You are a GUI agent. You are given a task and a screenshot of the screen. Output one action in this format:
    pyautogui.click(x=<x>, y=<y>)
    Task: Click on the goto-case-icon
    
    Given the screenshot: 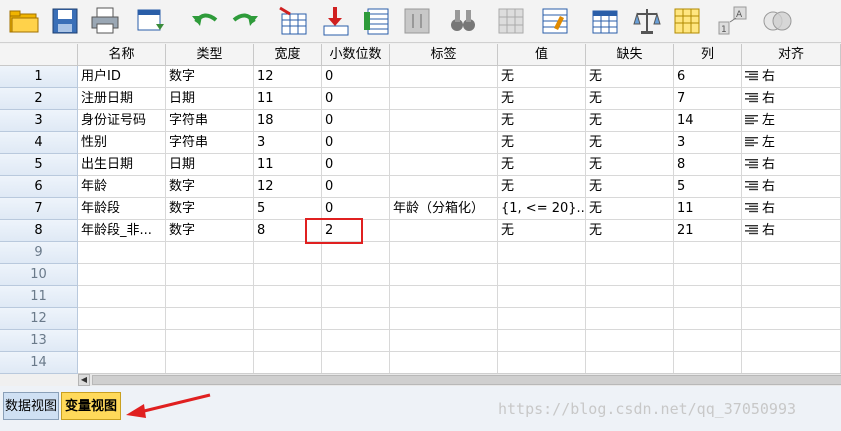 What is the action you would take?
    pyautogui.click(x=293, y=21)
    